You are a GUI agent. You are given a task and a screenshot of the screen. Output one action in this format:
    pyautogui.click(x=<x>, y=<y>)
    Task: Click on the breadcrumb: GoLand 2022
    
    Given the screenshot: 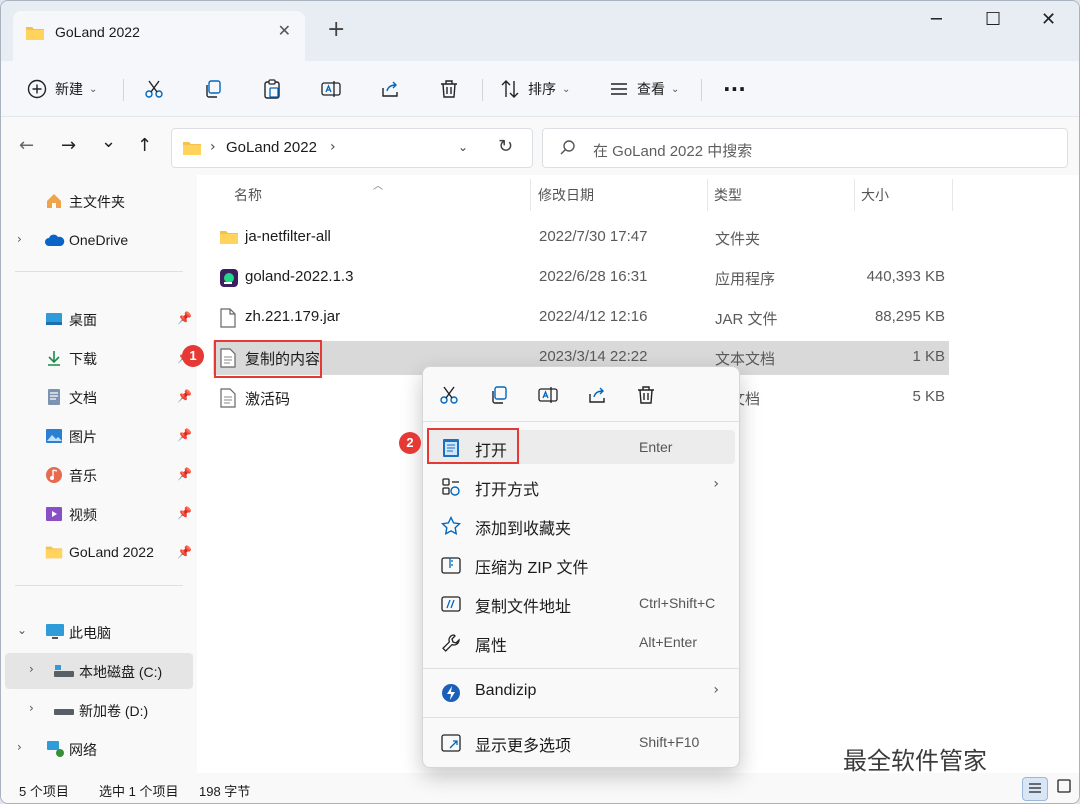 What is the action you would take?
    pyautogui.click(x=271, y=147)
    